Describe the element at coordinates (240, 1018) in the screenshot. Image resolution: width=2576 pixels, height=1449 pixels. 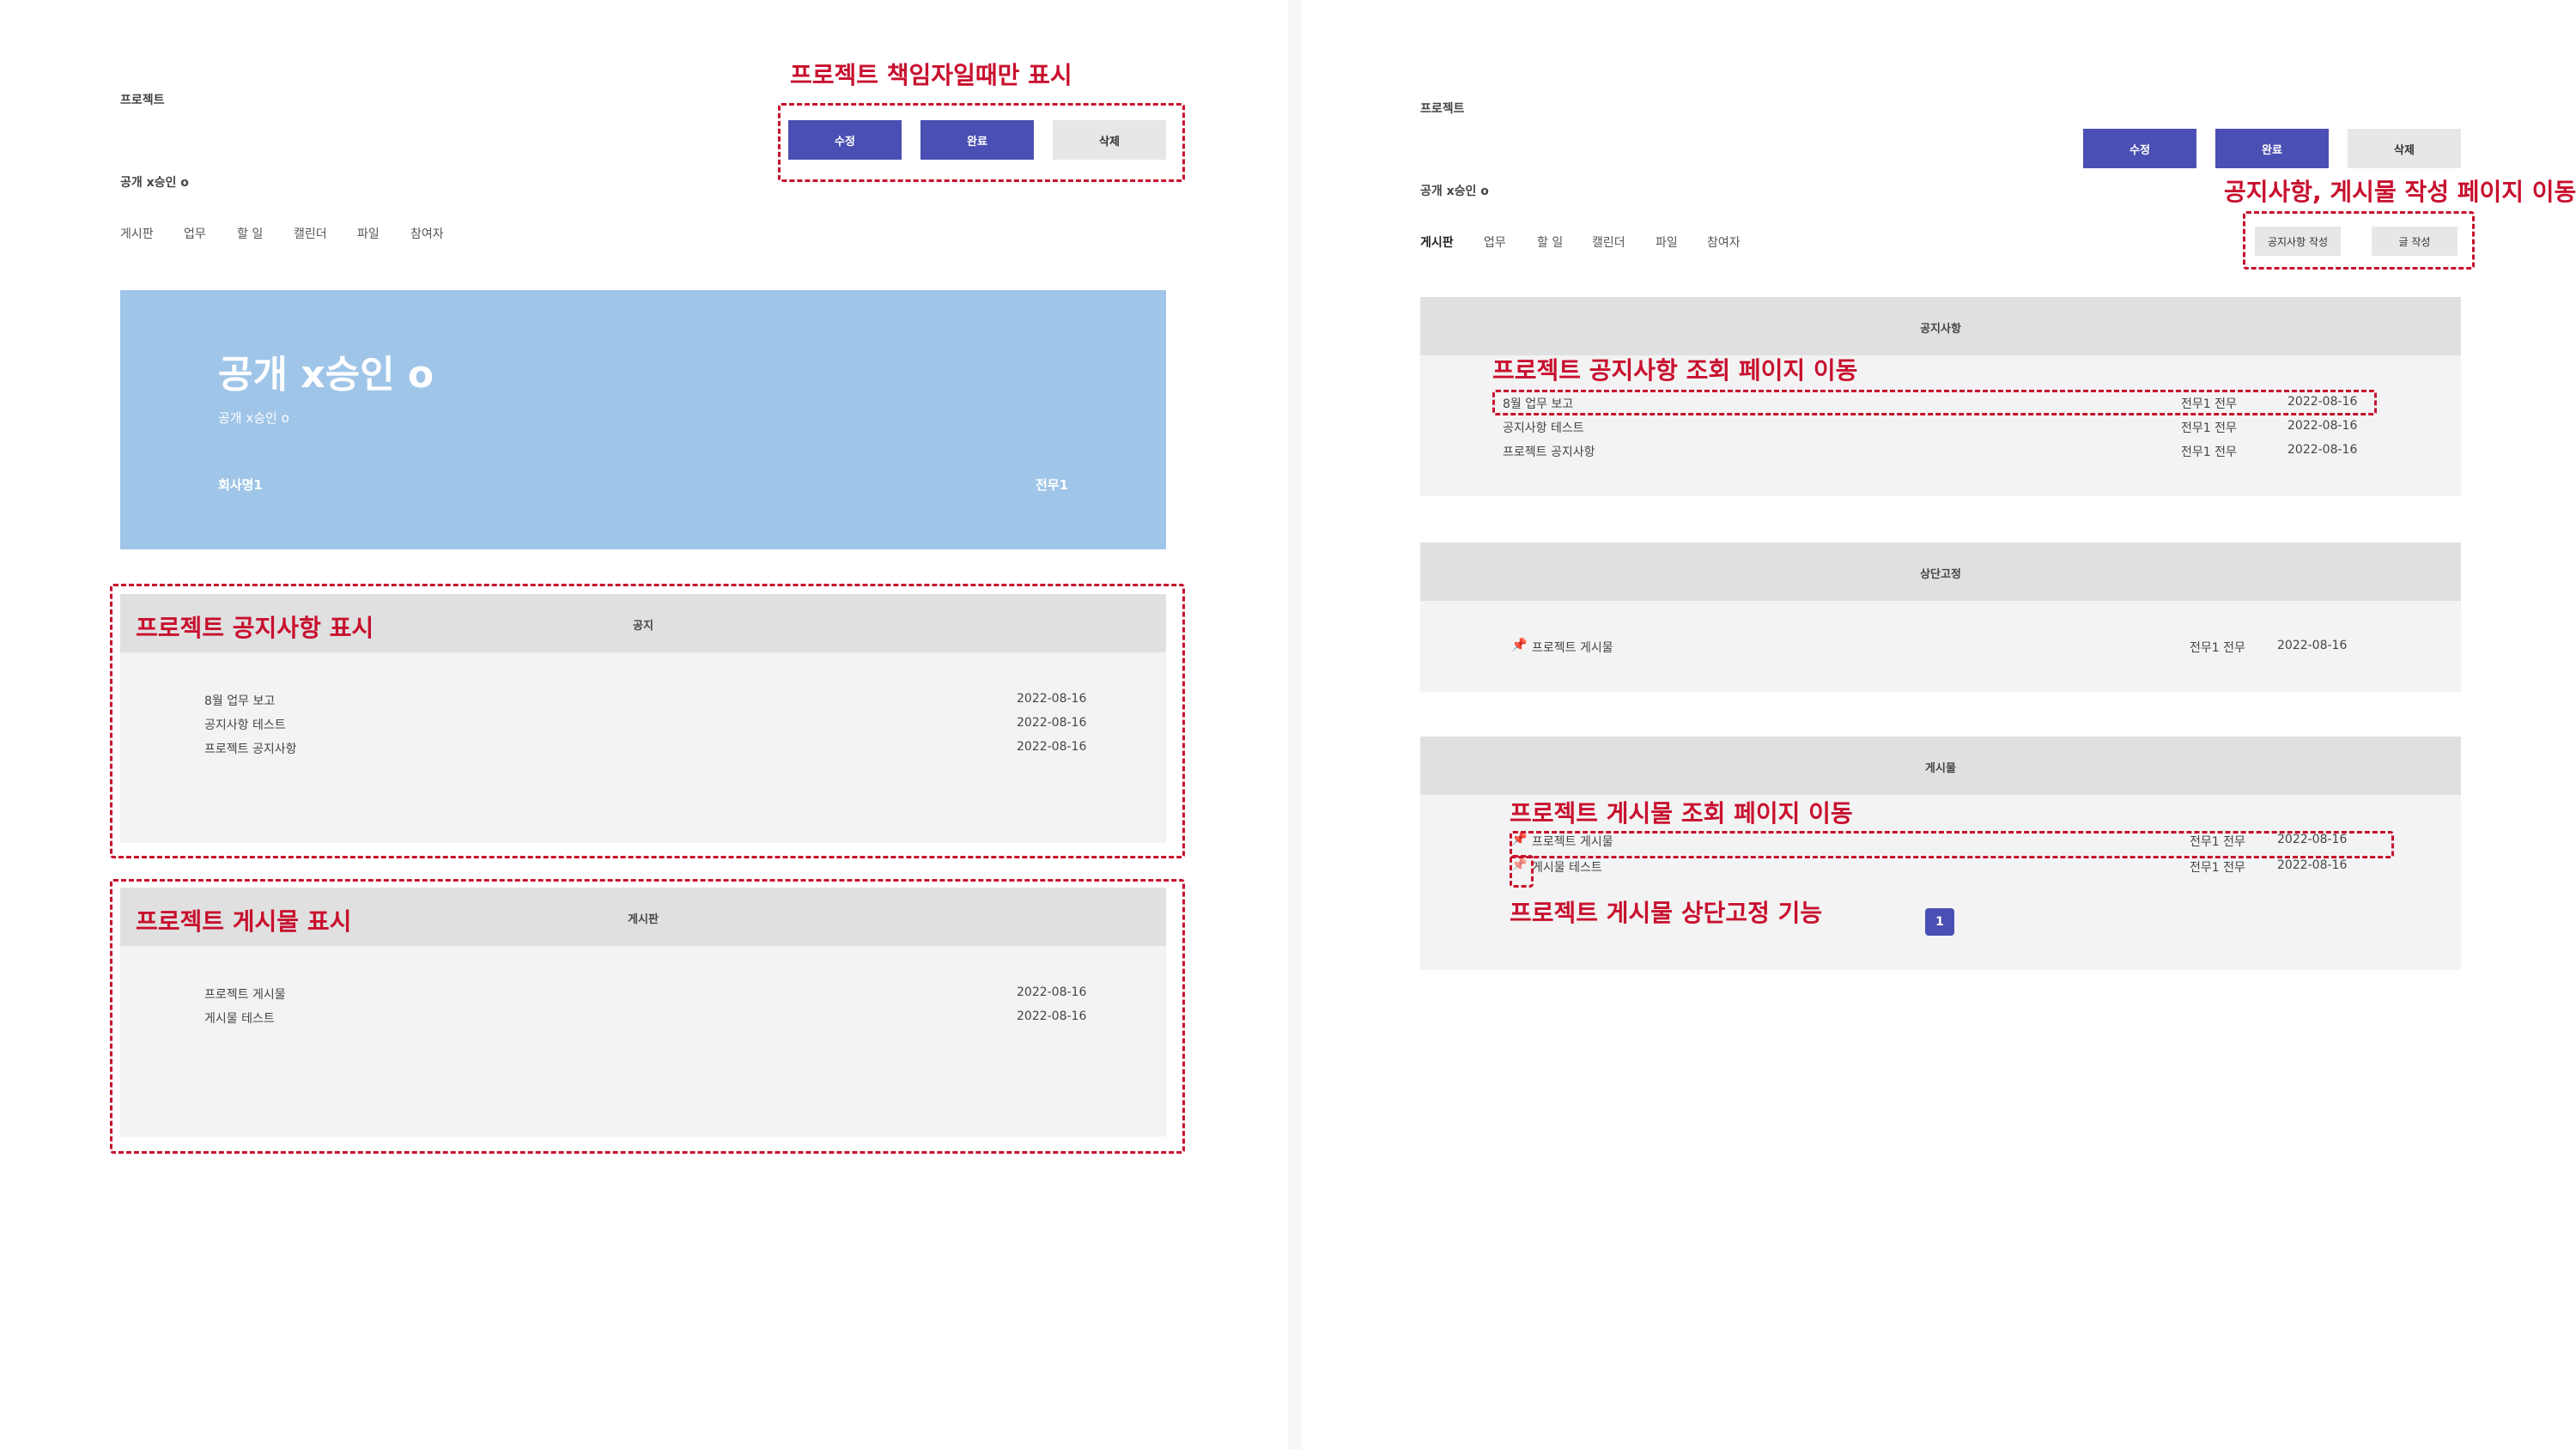
I see `board-row-title: 게시물 테스트` at that location.